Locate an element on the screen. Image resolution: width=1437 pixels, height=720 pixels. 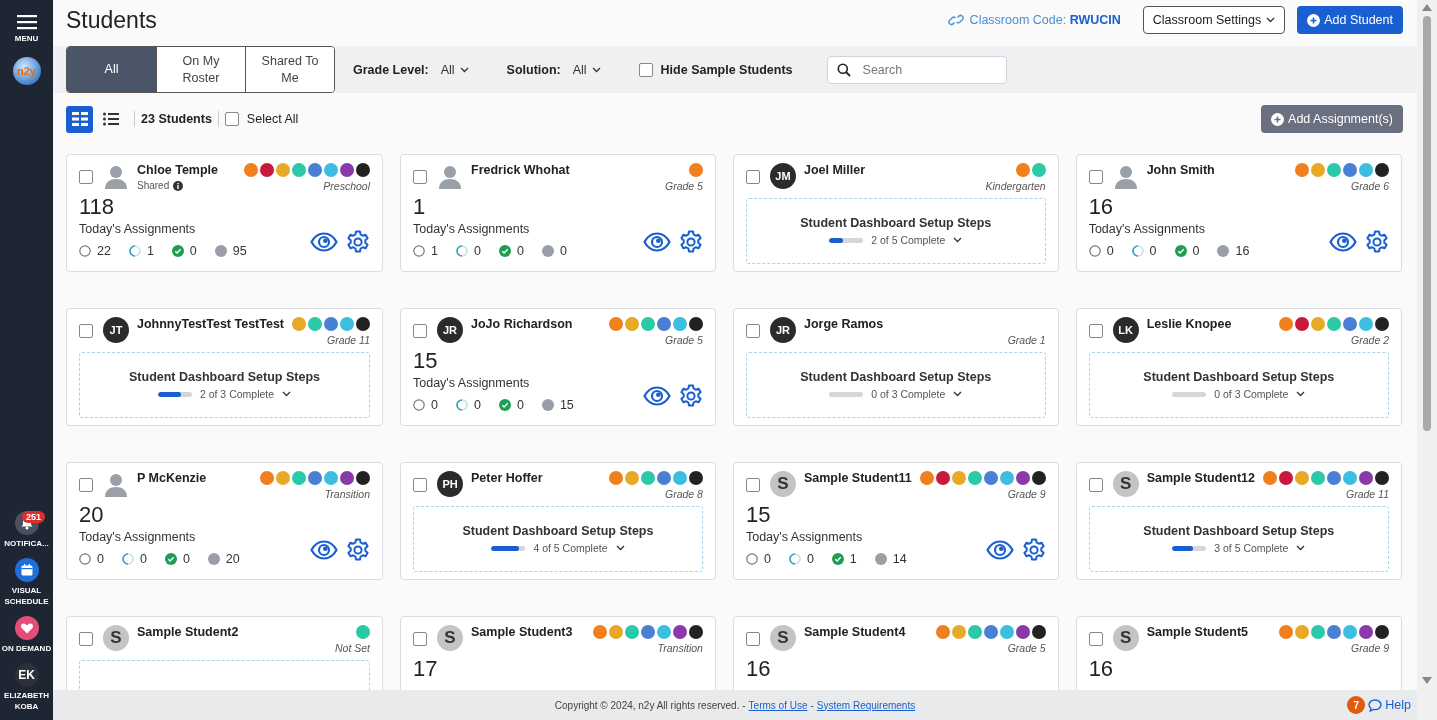
classroom-settings-button: Classroom Settings is located at coordinates (1214, 20).